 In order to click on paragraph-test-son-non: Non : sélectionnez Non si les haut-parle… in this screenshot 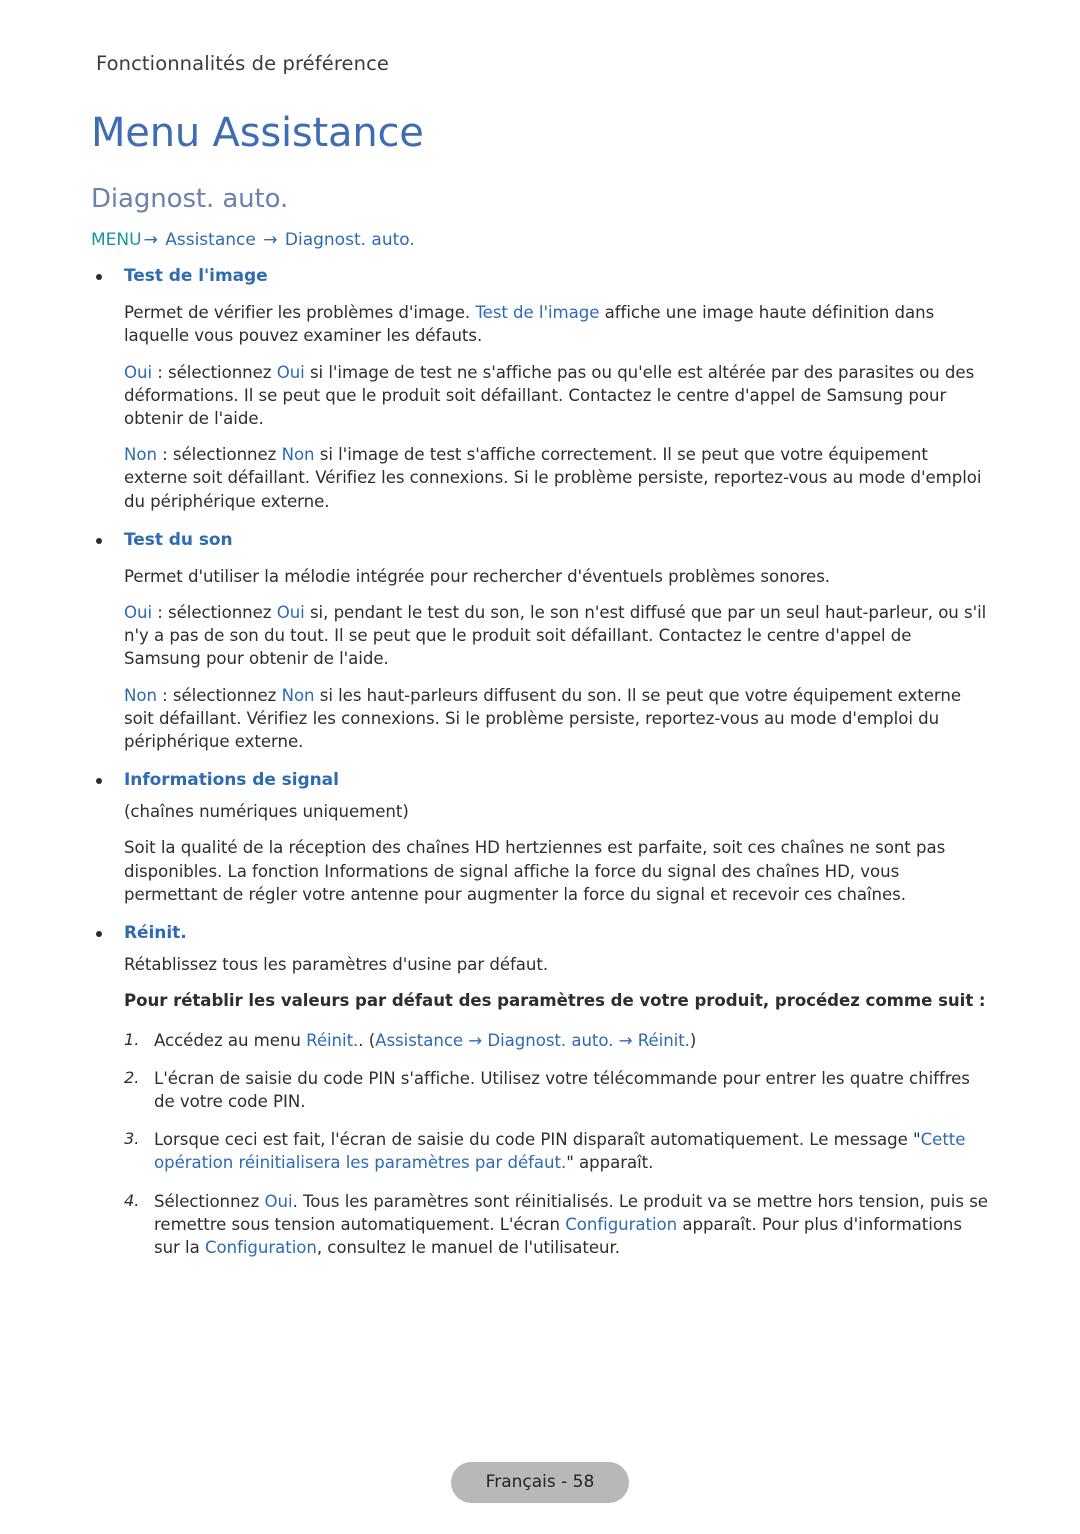, I will do `click(540, 719)`.